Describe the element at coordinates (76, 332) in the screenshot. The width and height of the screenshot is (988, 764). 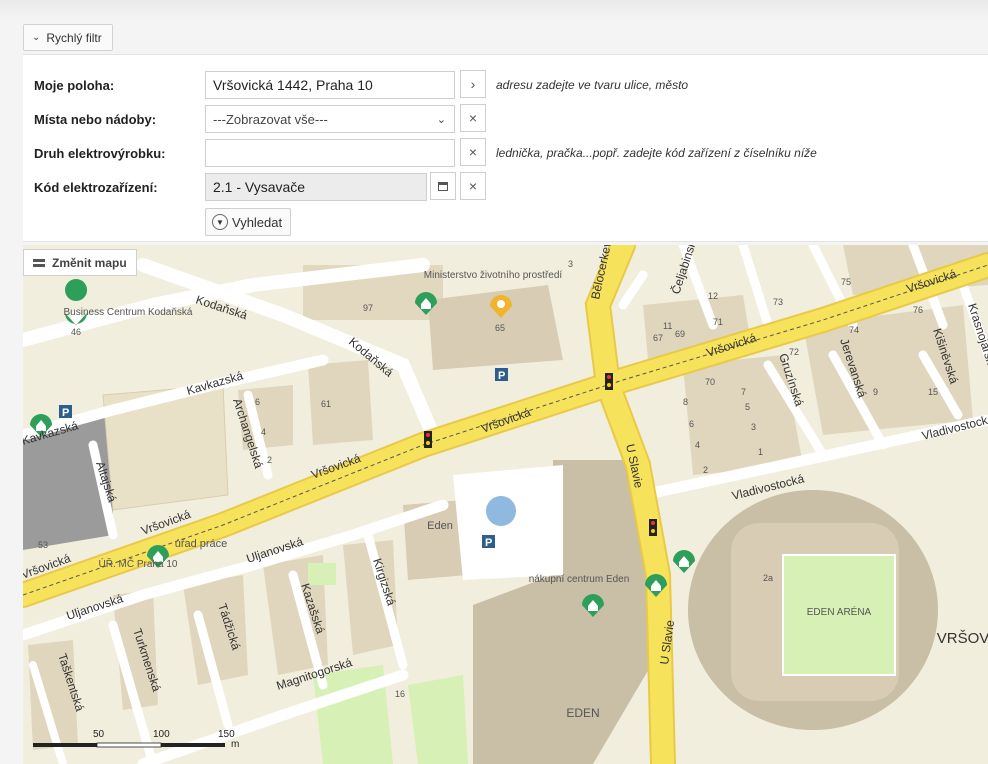
I see `house-number: 46` at that location.